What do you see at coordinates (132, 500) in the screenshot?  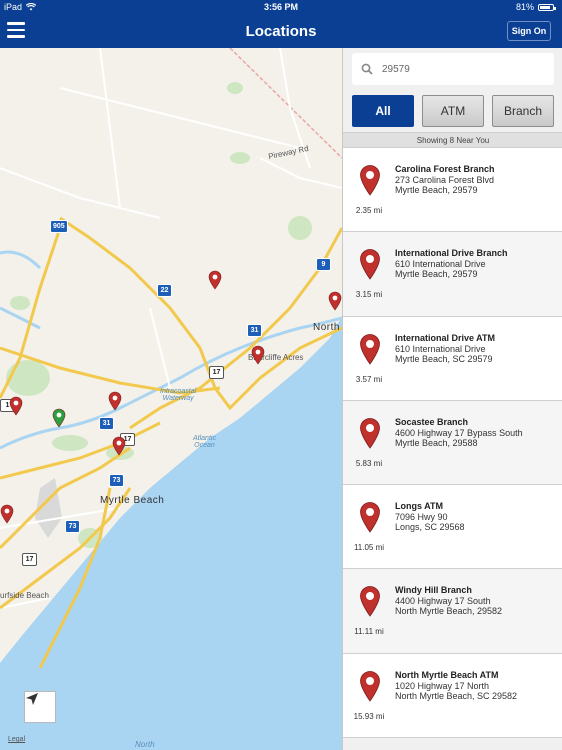 I see `map-label-myrtle-beach: Myrtle Beach` at bounding box center [132, 500].